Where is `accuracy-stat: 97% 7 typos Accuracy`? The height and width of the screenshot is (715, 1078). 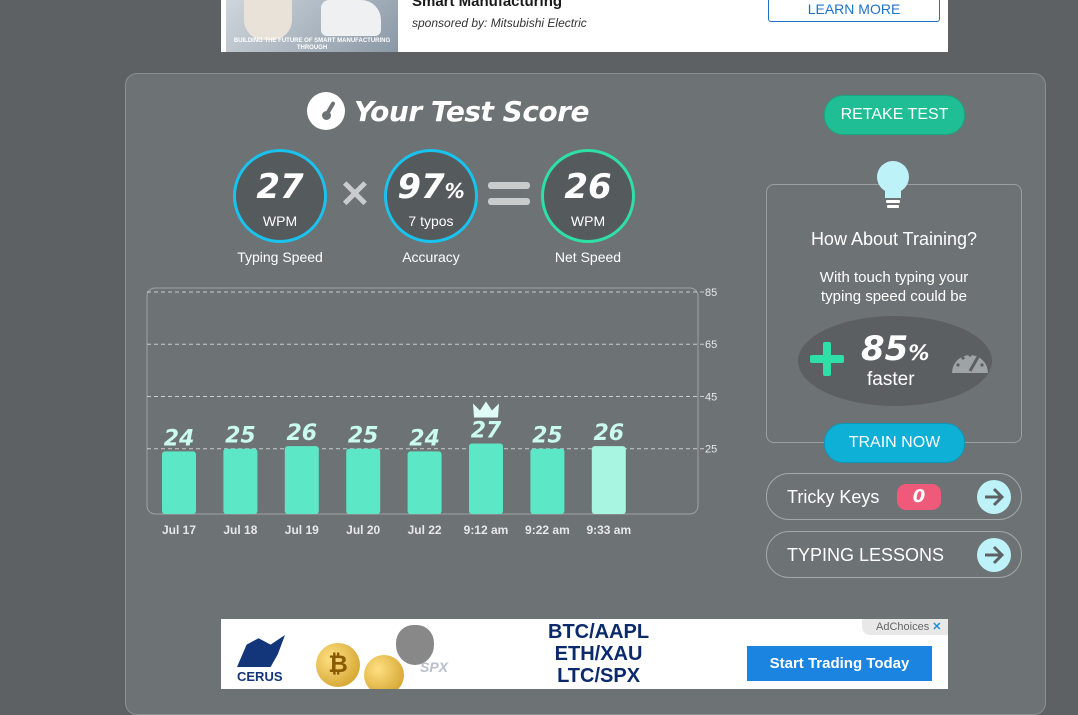 accuracy-stat: 97% 7 typos Accuracy is located at coordinates (431, 207).